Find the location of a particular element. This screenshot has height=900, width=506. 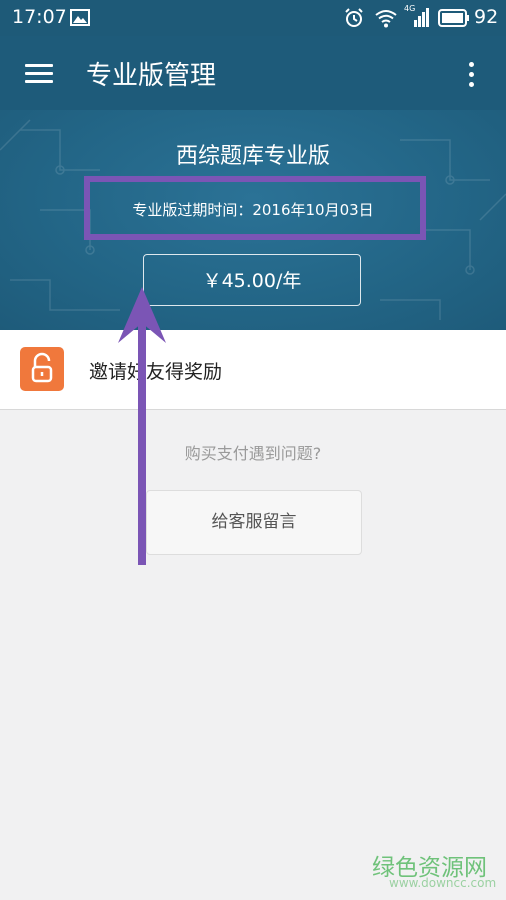

product-name: 西综题库专业版 is located at coordinates (252, 156).